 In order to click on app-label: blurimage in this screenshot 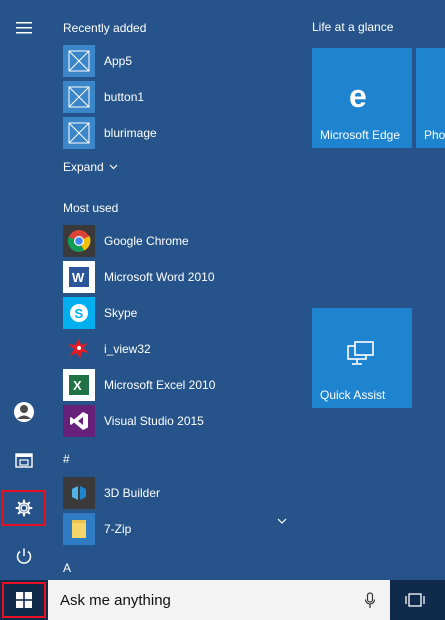, I will do `click(130, 133)`.